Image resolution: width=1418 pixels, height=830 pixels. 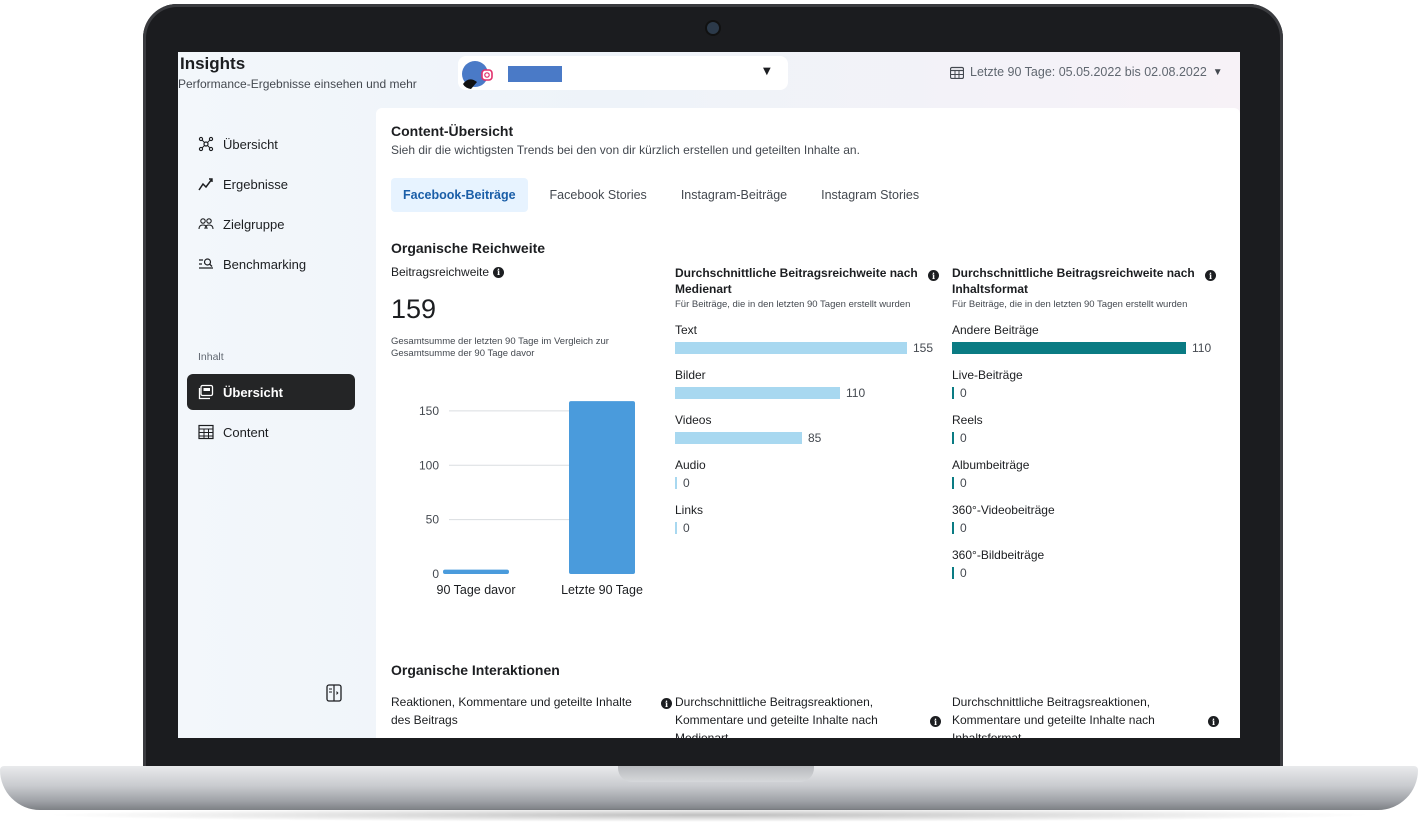 I want to click on laptop-notch, so click(x=716, y=774).